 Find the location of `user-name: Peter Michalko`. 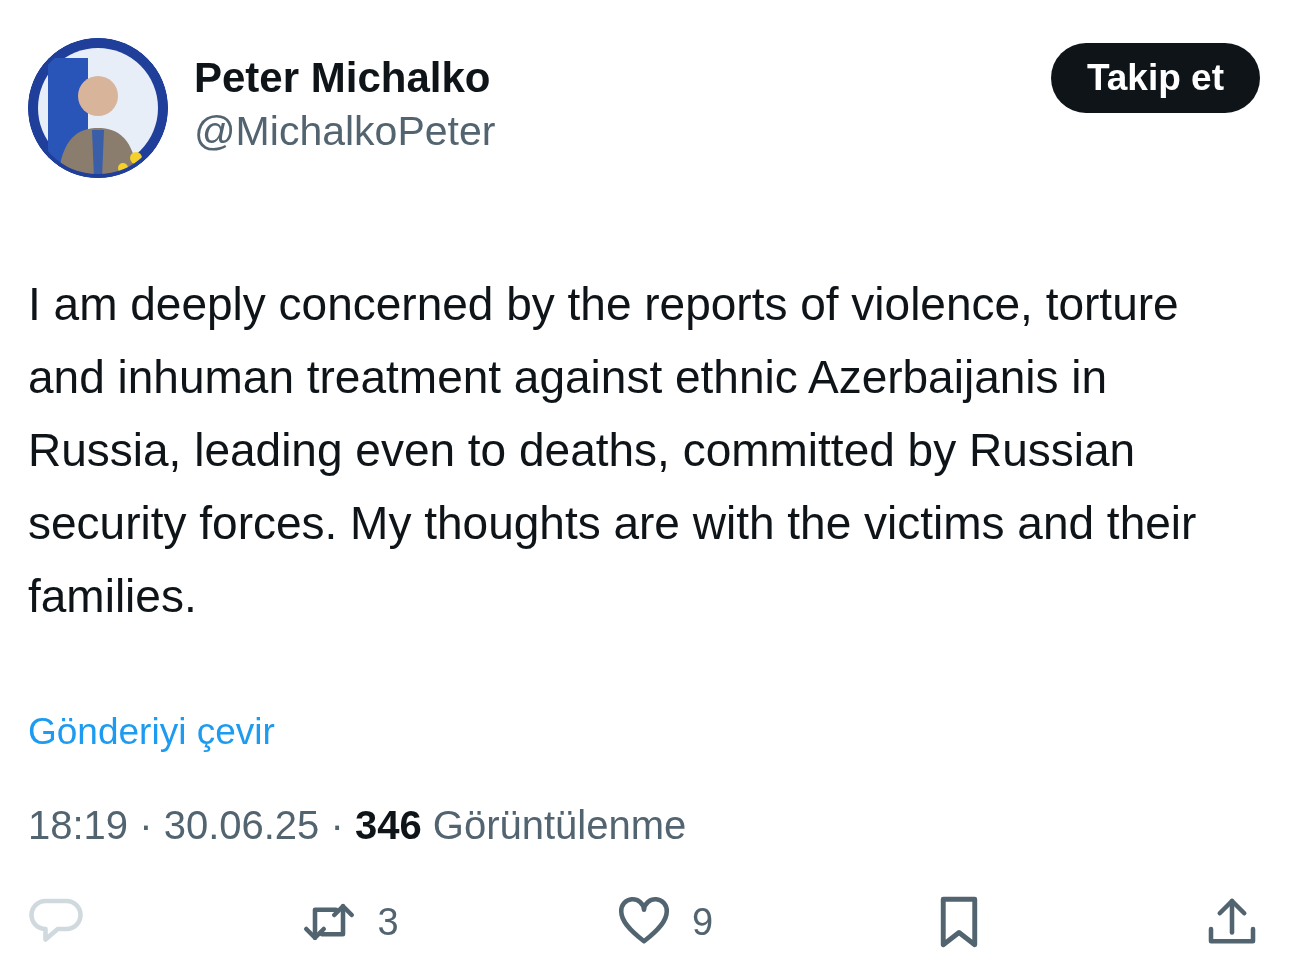

user-name: Peter Michalko is located at coordinates (622, 78).